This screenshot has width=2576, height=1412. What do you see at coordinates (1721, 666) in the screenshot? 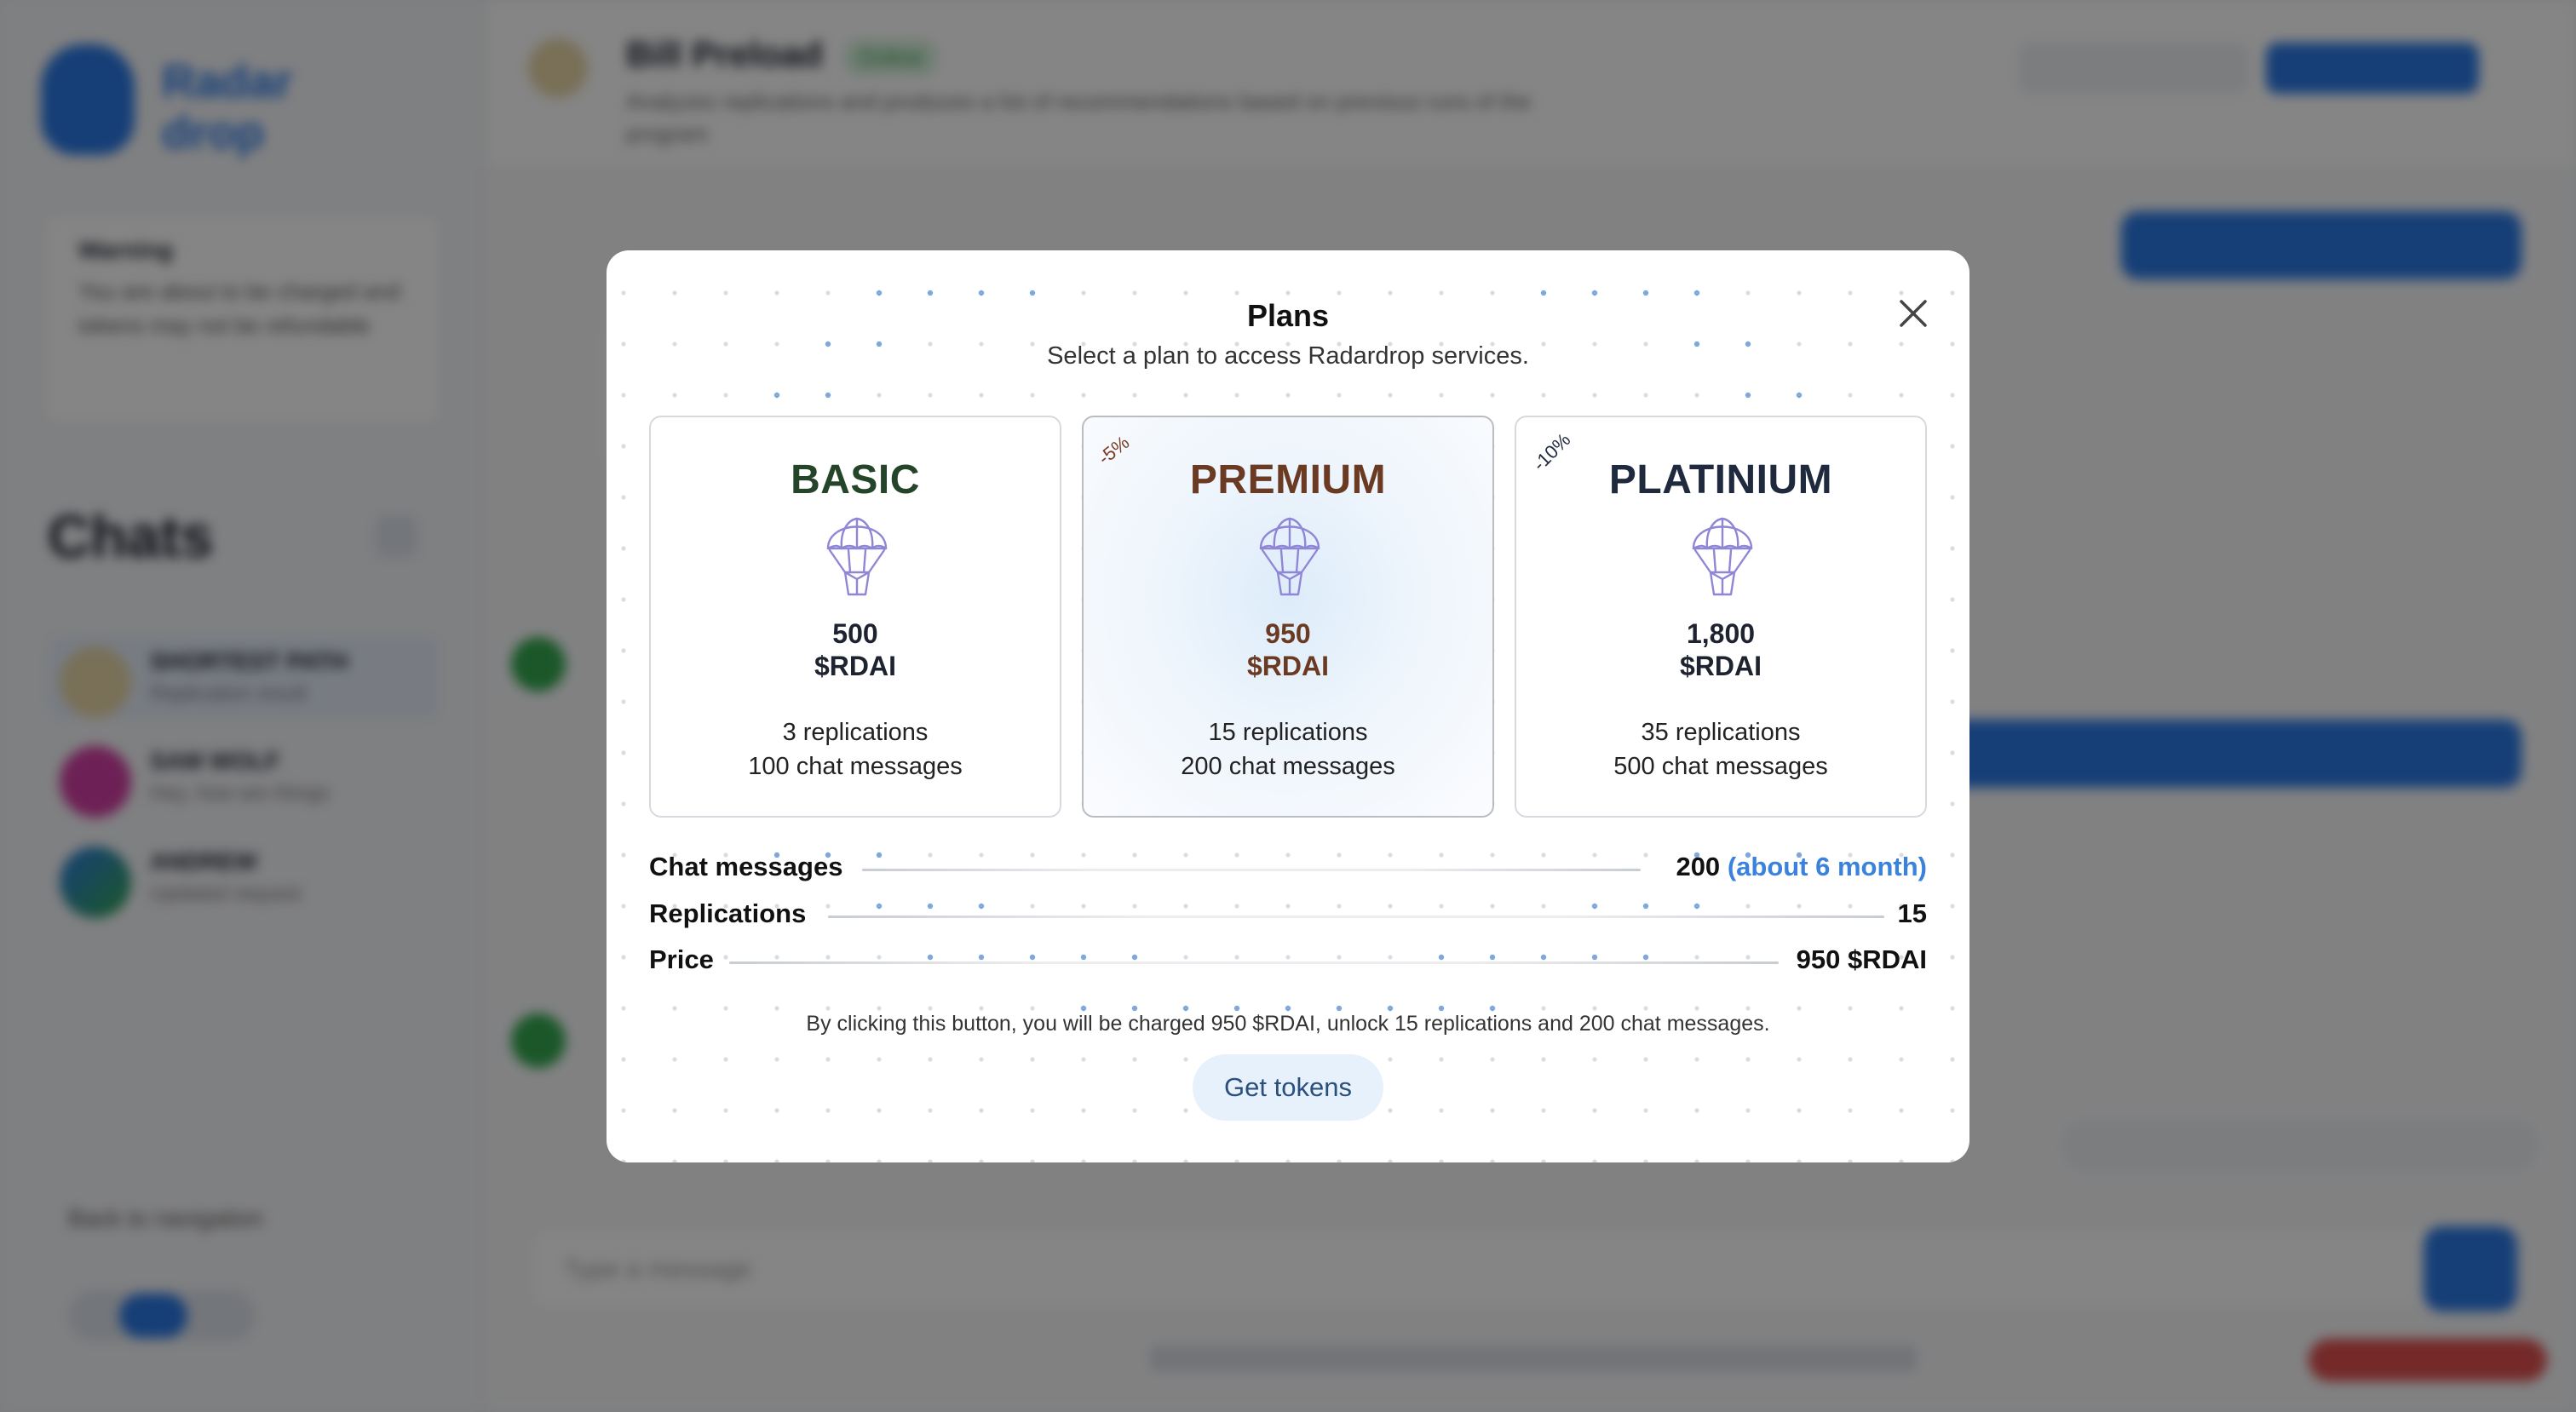
I see `plan-currency: $RDAI` at bounding box center [1721, 666].